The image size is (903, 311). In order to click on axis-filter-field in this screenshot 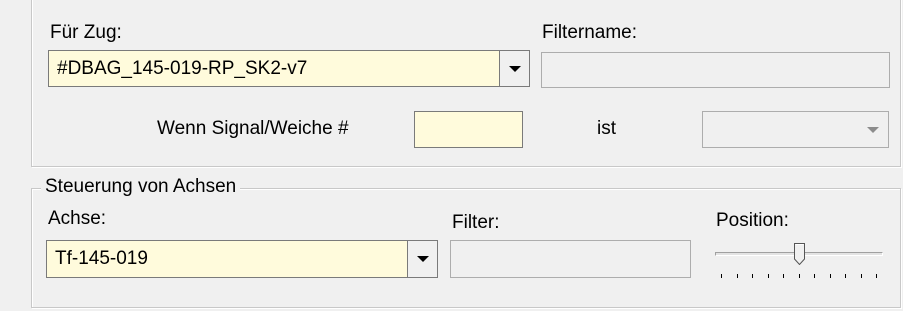, I will do `click(570, 259)`.